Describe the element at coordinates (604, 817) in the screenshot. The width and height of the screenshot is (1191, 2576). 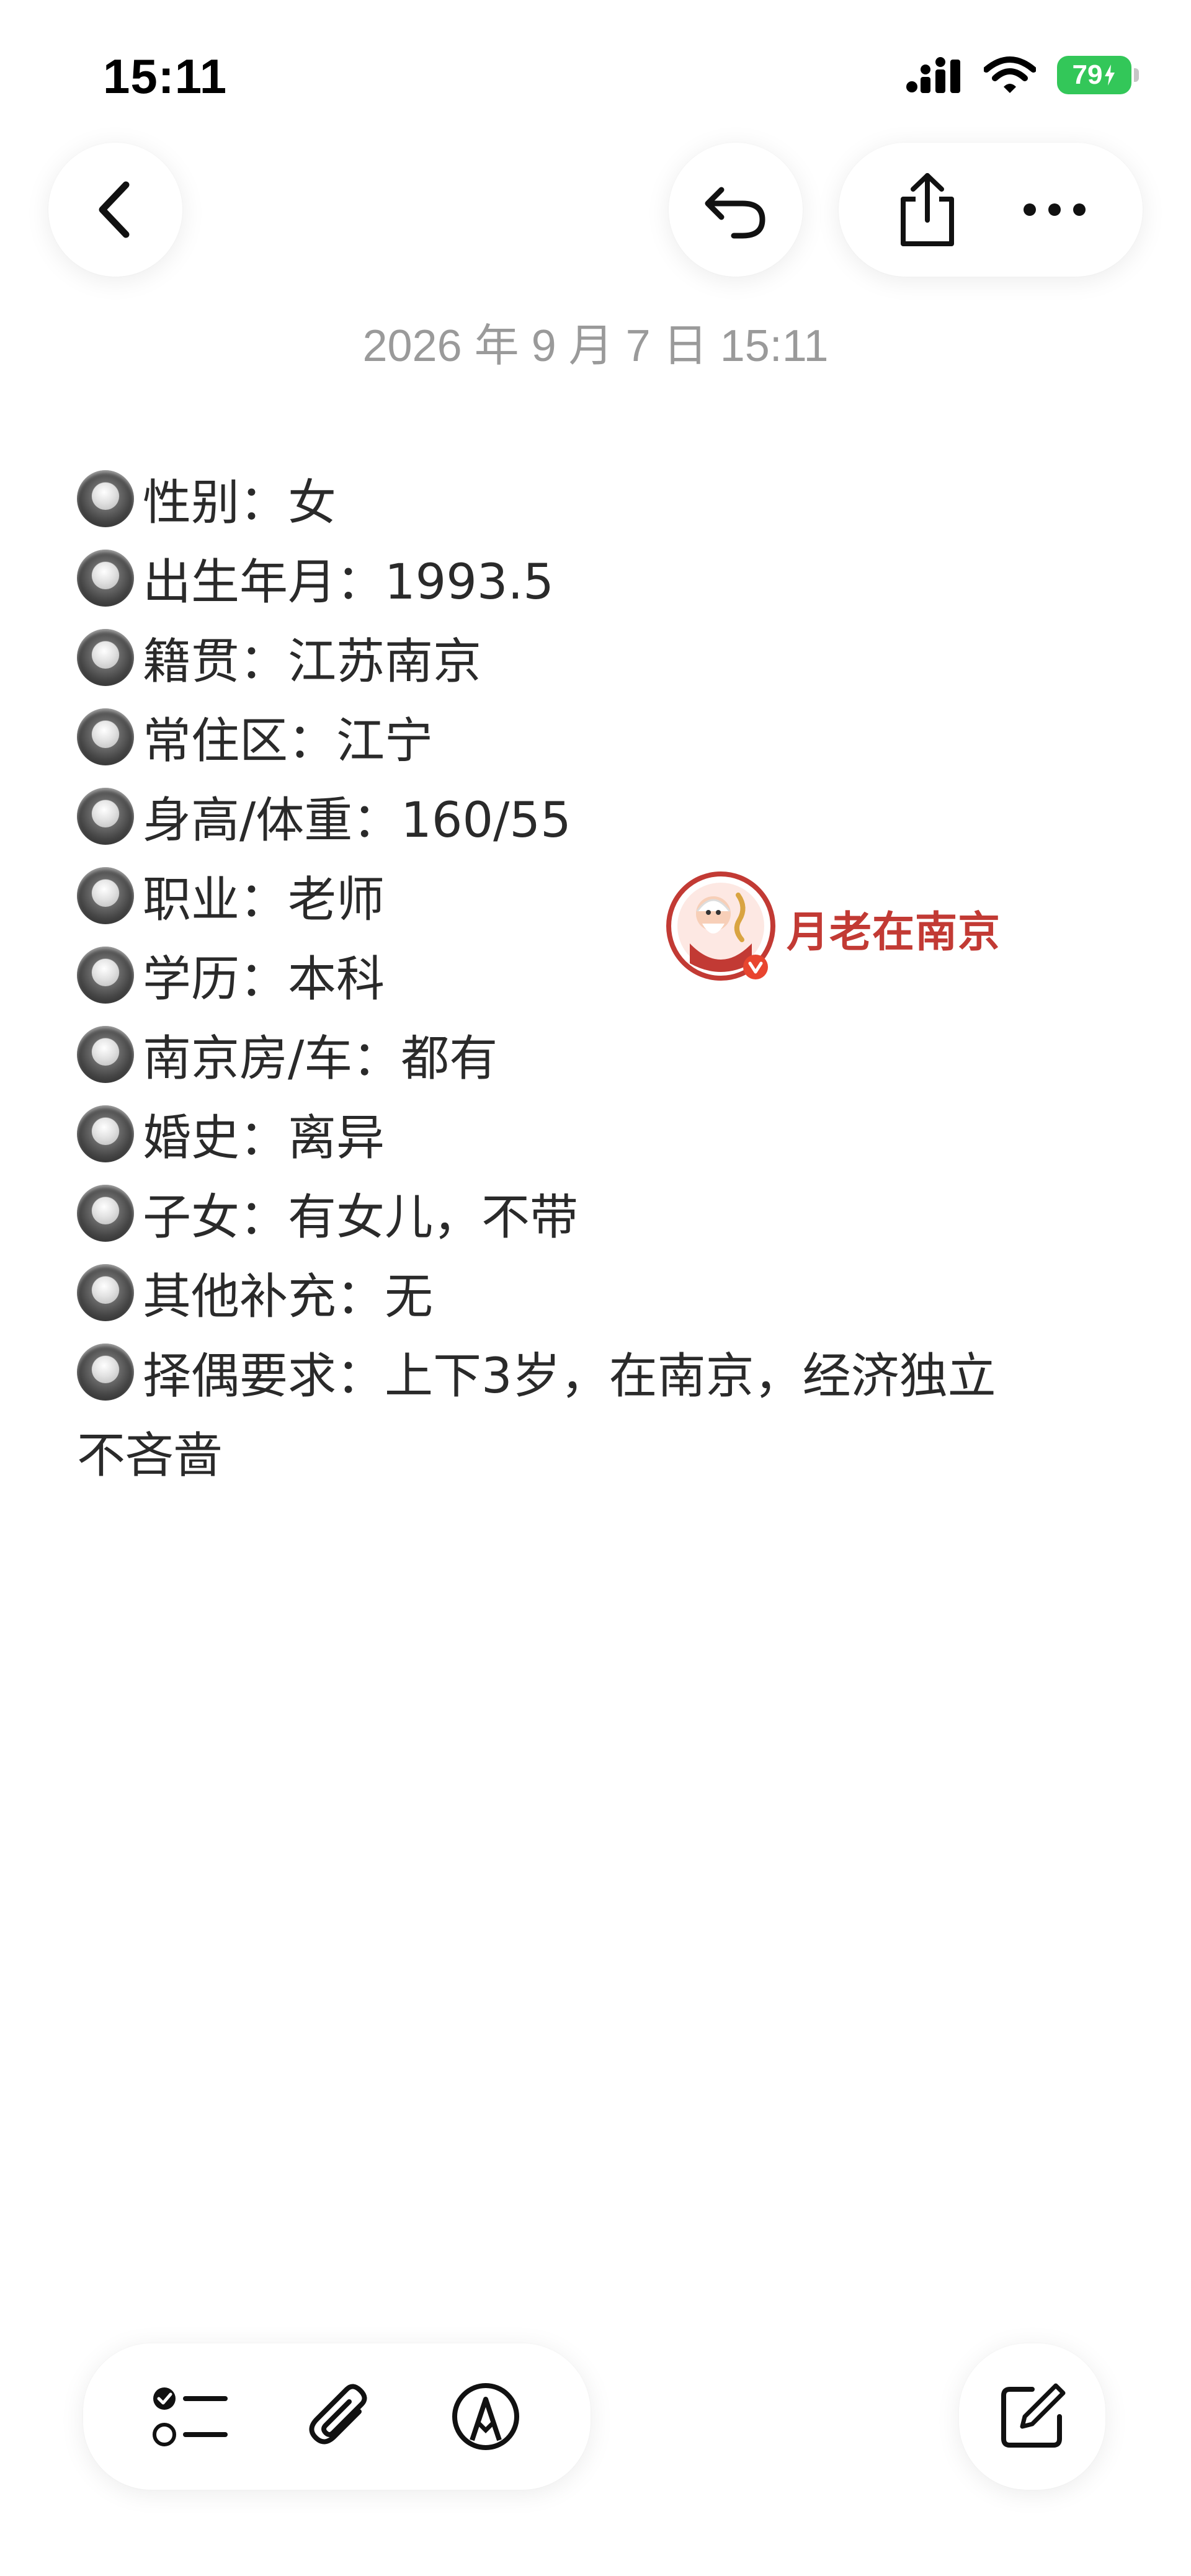
I see `note-line: 身高/体重：160/55` at that location.